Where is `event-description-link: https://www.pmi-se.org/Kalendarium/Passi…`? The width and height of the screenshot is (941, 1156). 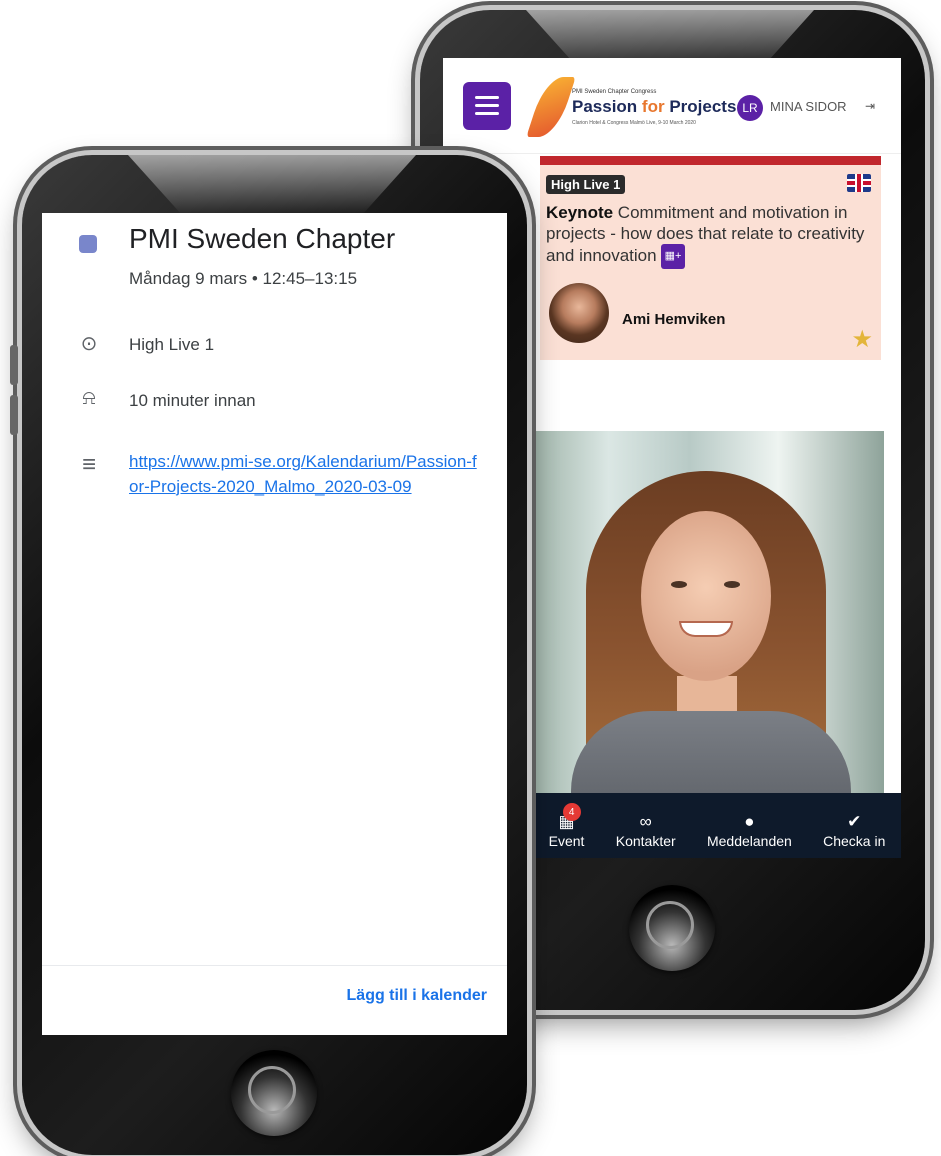
event-description-link: https://www.pmi-se.org/Kalendarium/Passi… is located at coordinates (304, 474).